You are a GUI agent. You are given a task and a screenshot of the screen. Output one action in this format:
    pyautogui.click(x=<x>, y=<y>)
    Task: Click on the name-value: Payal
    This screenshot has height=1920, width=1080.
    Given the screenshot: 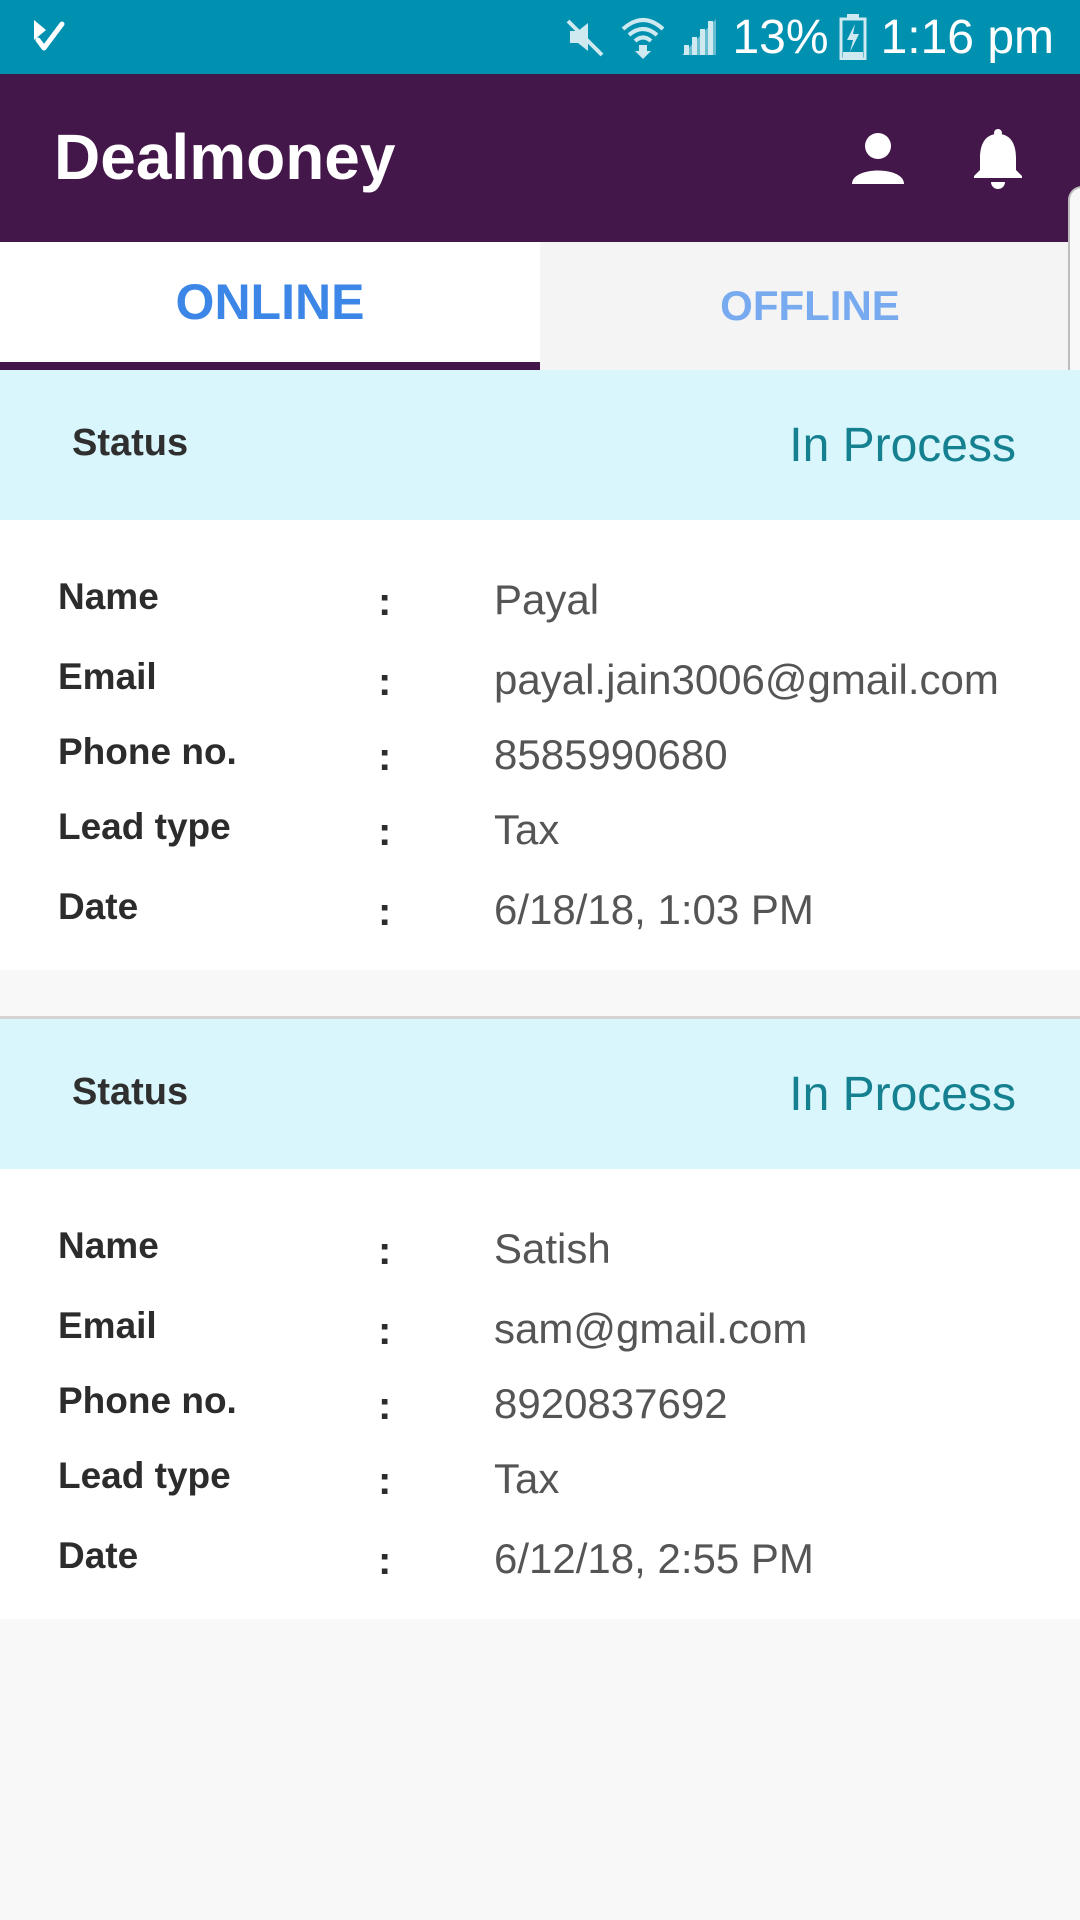 What is the action you would take?
    pyautogui.click(x=547, y=599)
    